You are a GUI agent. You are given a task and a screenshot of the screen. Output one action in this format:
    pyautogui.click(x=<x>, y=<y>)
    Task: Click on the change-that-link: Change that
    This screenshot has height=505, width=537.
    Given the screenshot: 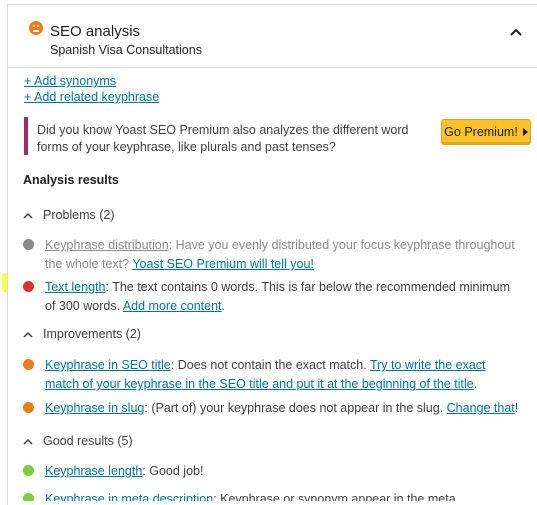 What is the action you would take?
    pyautogui.click(x=481, y=408)
    